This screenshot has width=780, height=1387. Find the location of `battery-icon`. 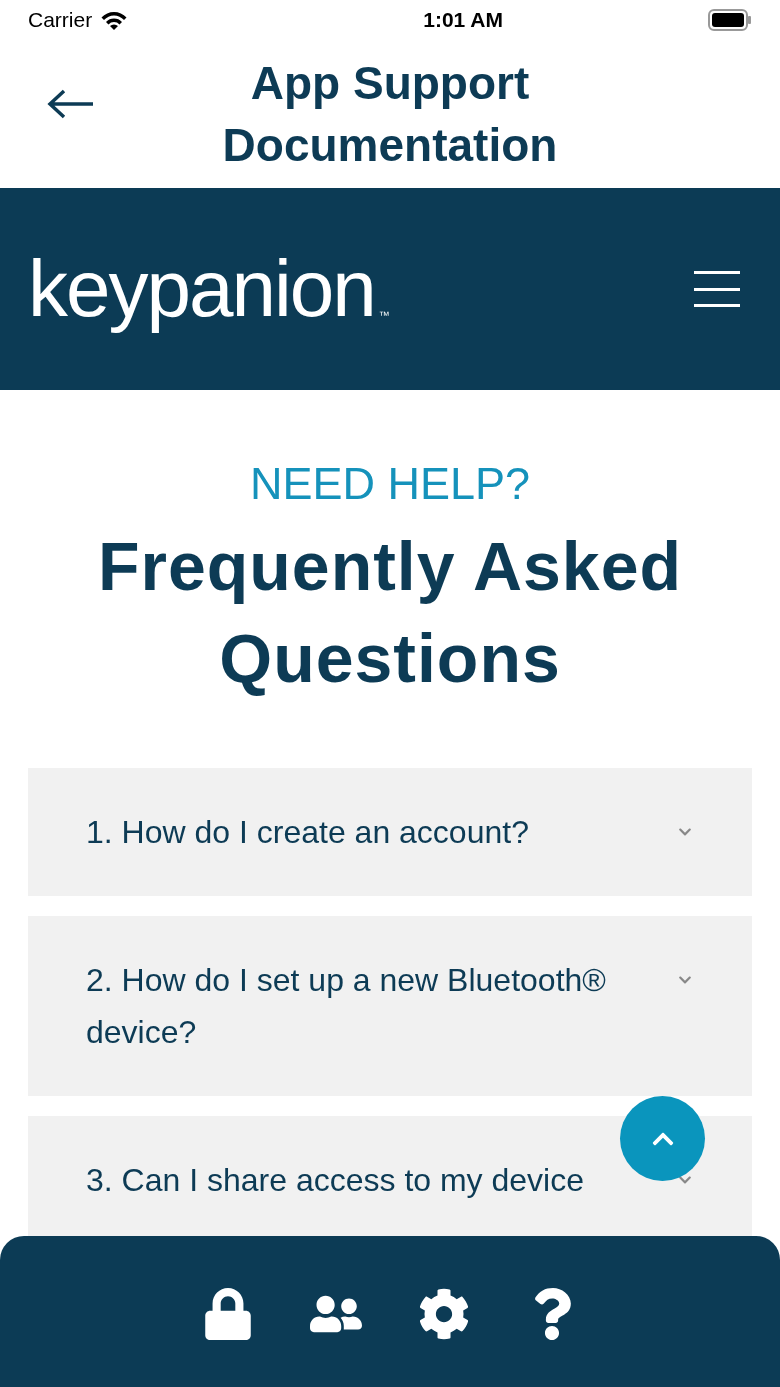

battery-icon is located at coordinates (730, 20).